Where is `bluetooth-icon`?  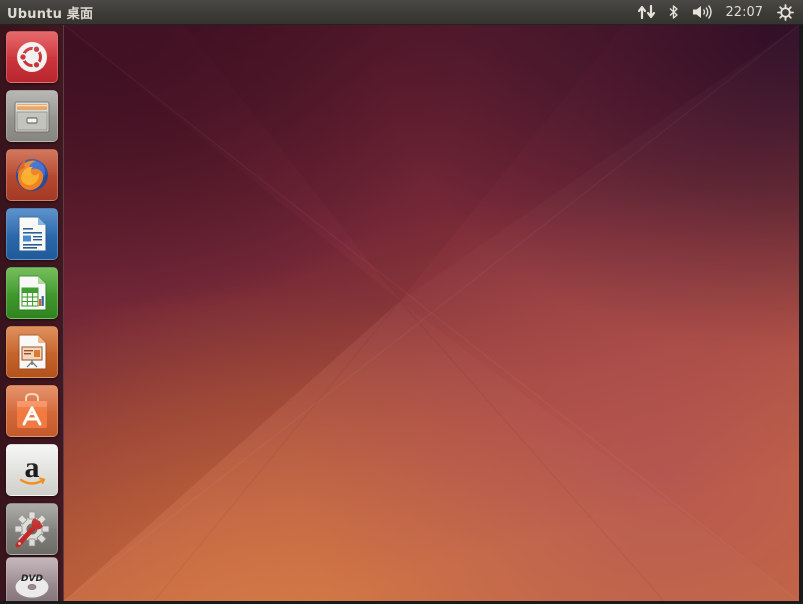
bluetooth-icon is located at coordinates (673, 12).